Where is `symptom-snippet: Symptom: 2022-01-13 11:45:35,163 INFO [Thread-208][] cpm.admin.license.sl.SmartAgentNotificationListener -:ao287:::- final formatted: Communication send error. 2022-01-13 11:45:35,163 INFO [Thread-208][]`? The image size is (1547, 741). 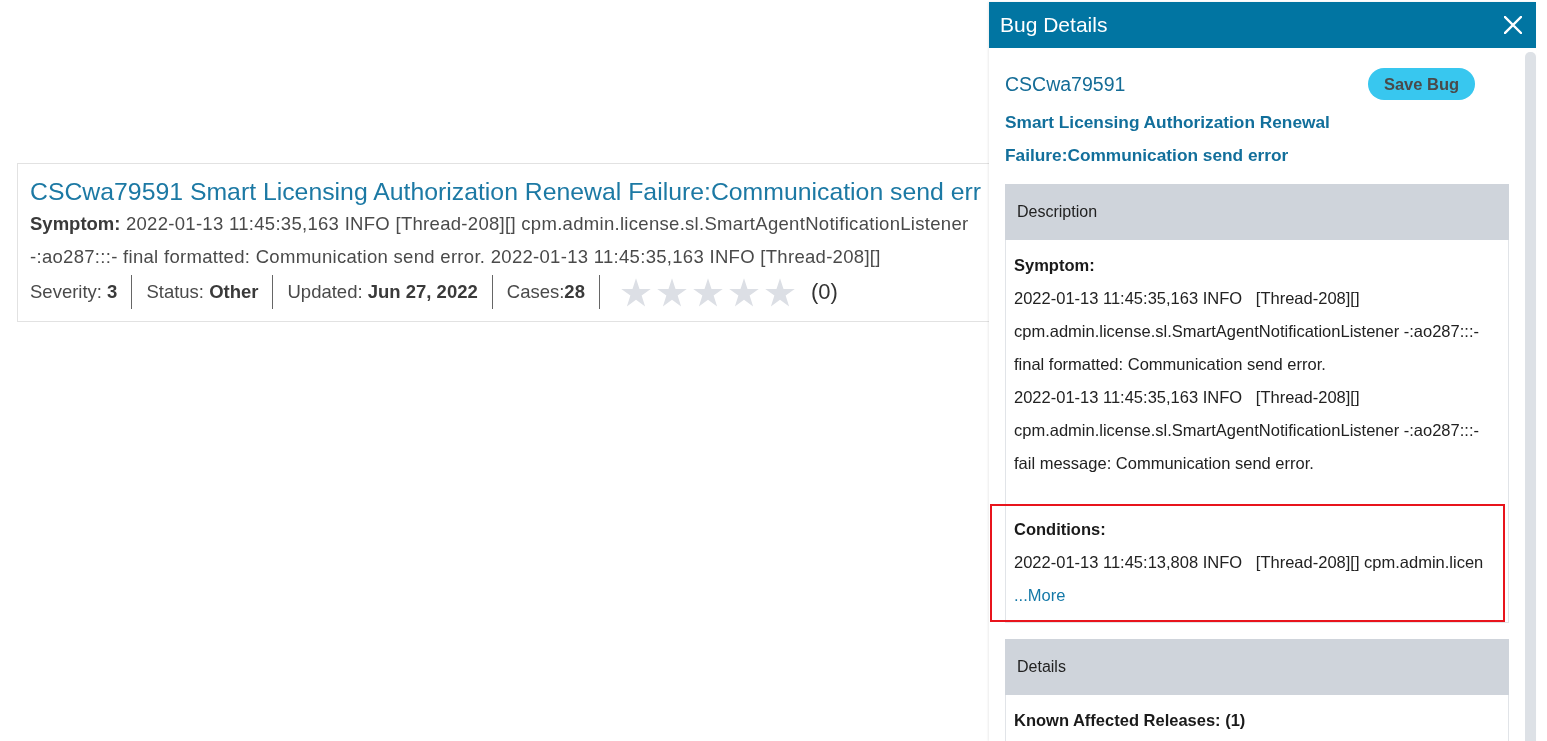 symptom-snippet: Symptom: 2022-01-13 11:45:35,163 INFO [Thread-208][] cpm.admin.license.sl.SmartAgentNotificationListener -:ao287:::- final formatted: Communication send error. 2022-01-13 11:45:35,163 INFO [Thread-208][] is located at coordinates (500, 240).